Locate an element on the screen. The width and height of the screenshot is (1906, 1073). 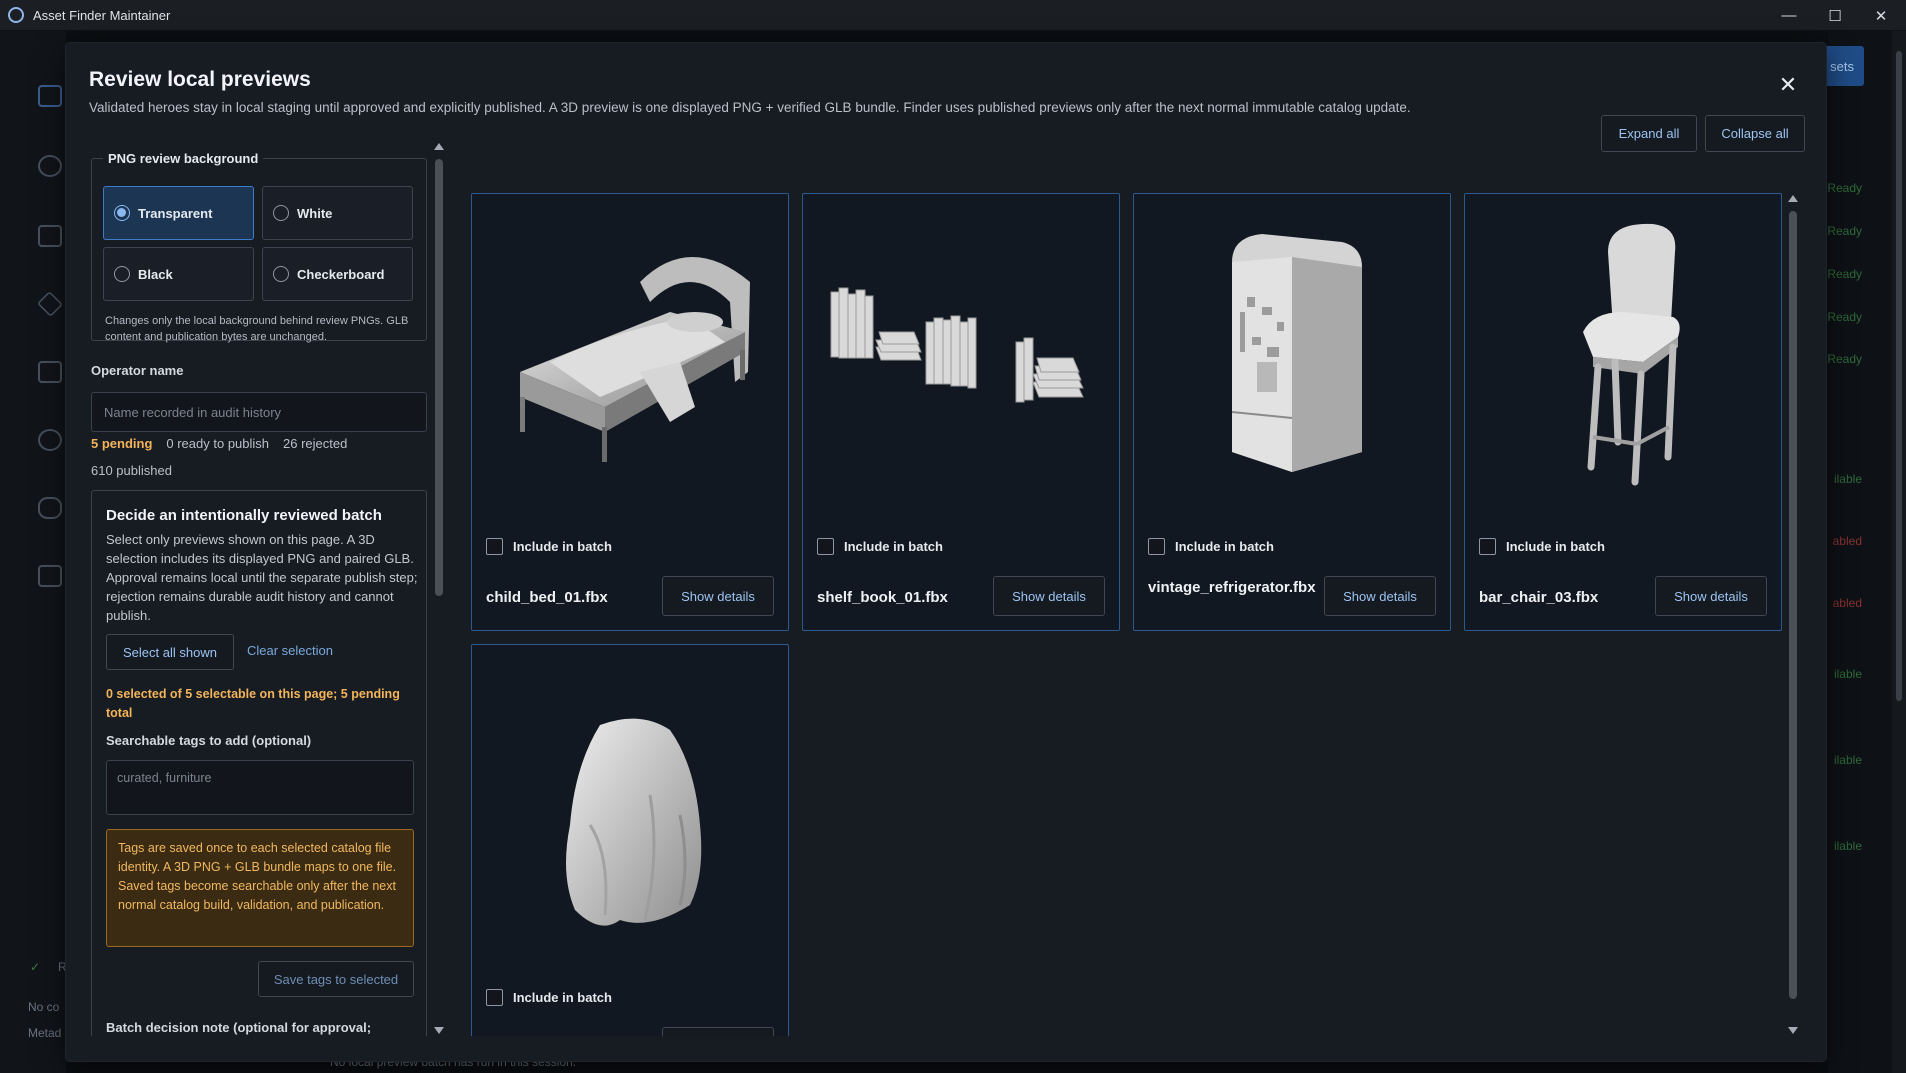
fridge-preview-icon is located at coordinates (1292, 352).